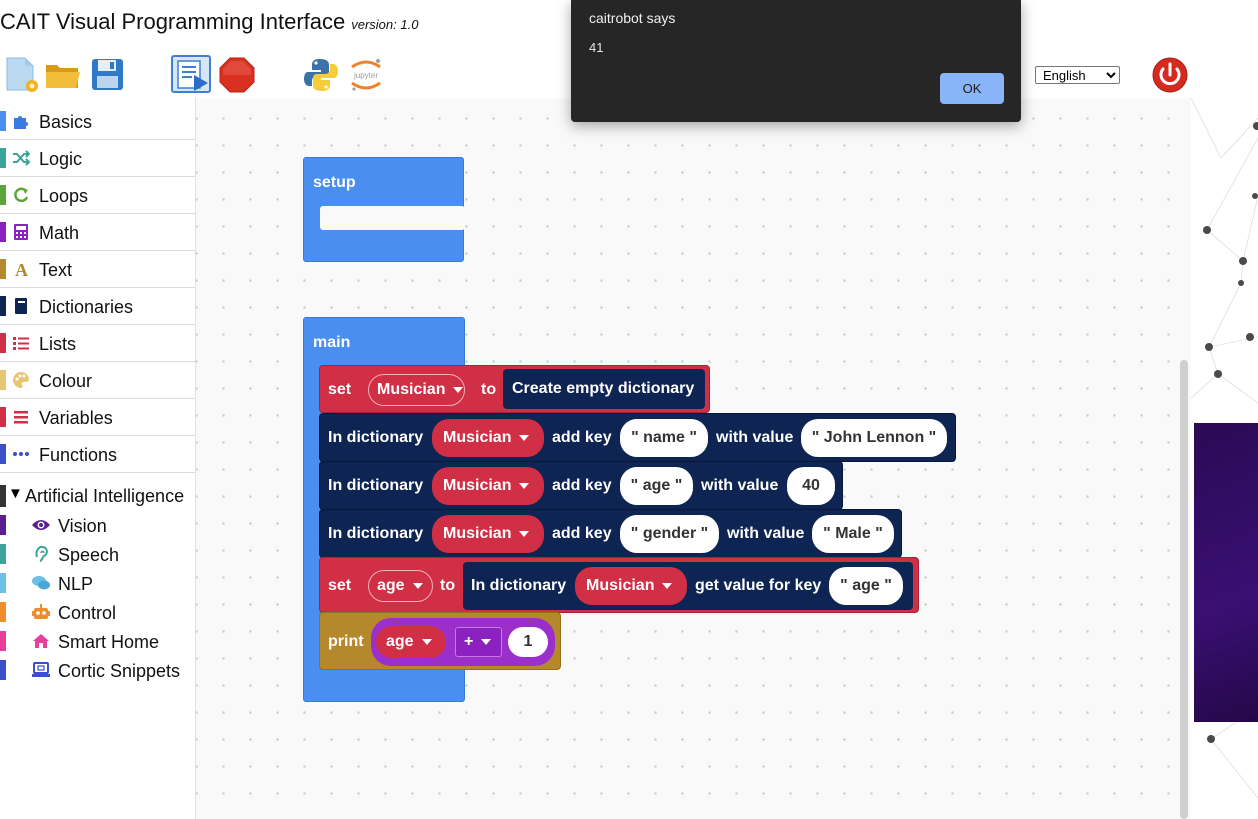  What do you see at coordinates (853, 534) in the screenshot?
I see `value-string-input: " Male "` at bounding box center [853, 534].